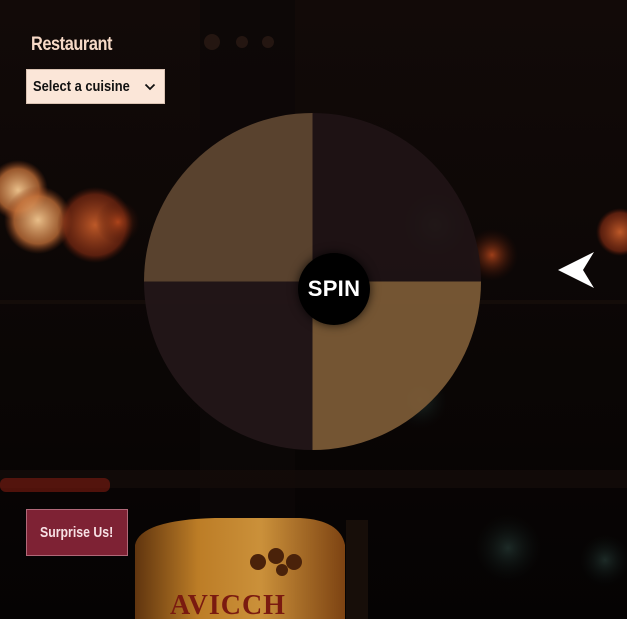 The height and width of the screenshot is (619, 627). I want to click on spin-button-label: SPIN, so click(334, 288).